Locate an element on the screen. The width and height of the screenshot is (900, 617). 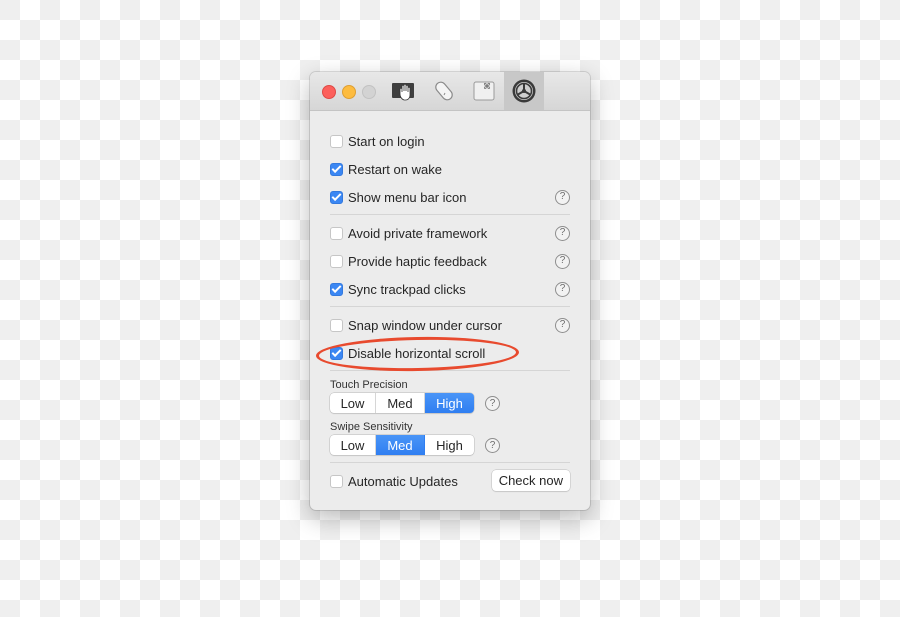
show-menu-bar-icon-row: Show menu bar icon ? is located at coordinates (450, 197).